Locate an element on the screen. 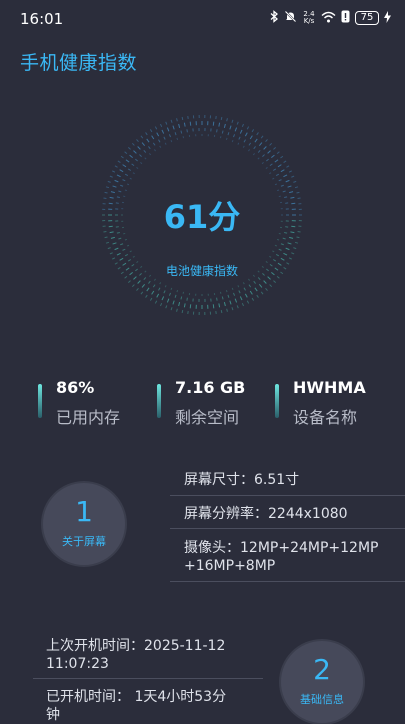 The height and width of the screenshot is (724, 405). screen-resolution-text: 屏幕分辨率：2244x1080 is located at coordinates (266, 514).